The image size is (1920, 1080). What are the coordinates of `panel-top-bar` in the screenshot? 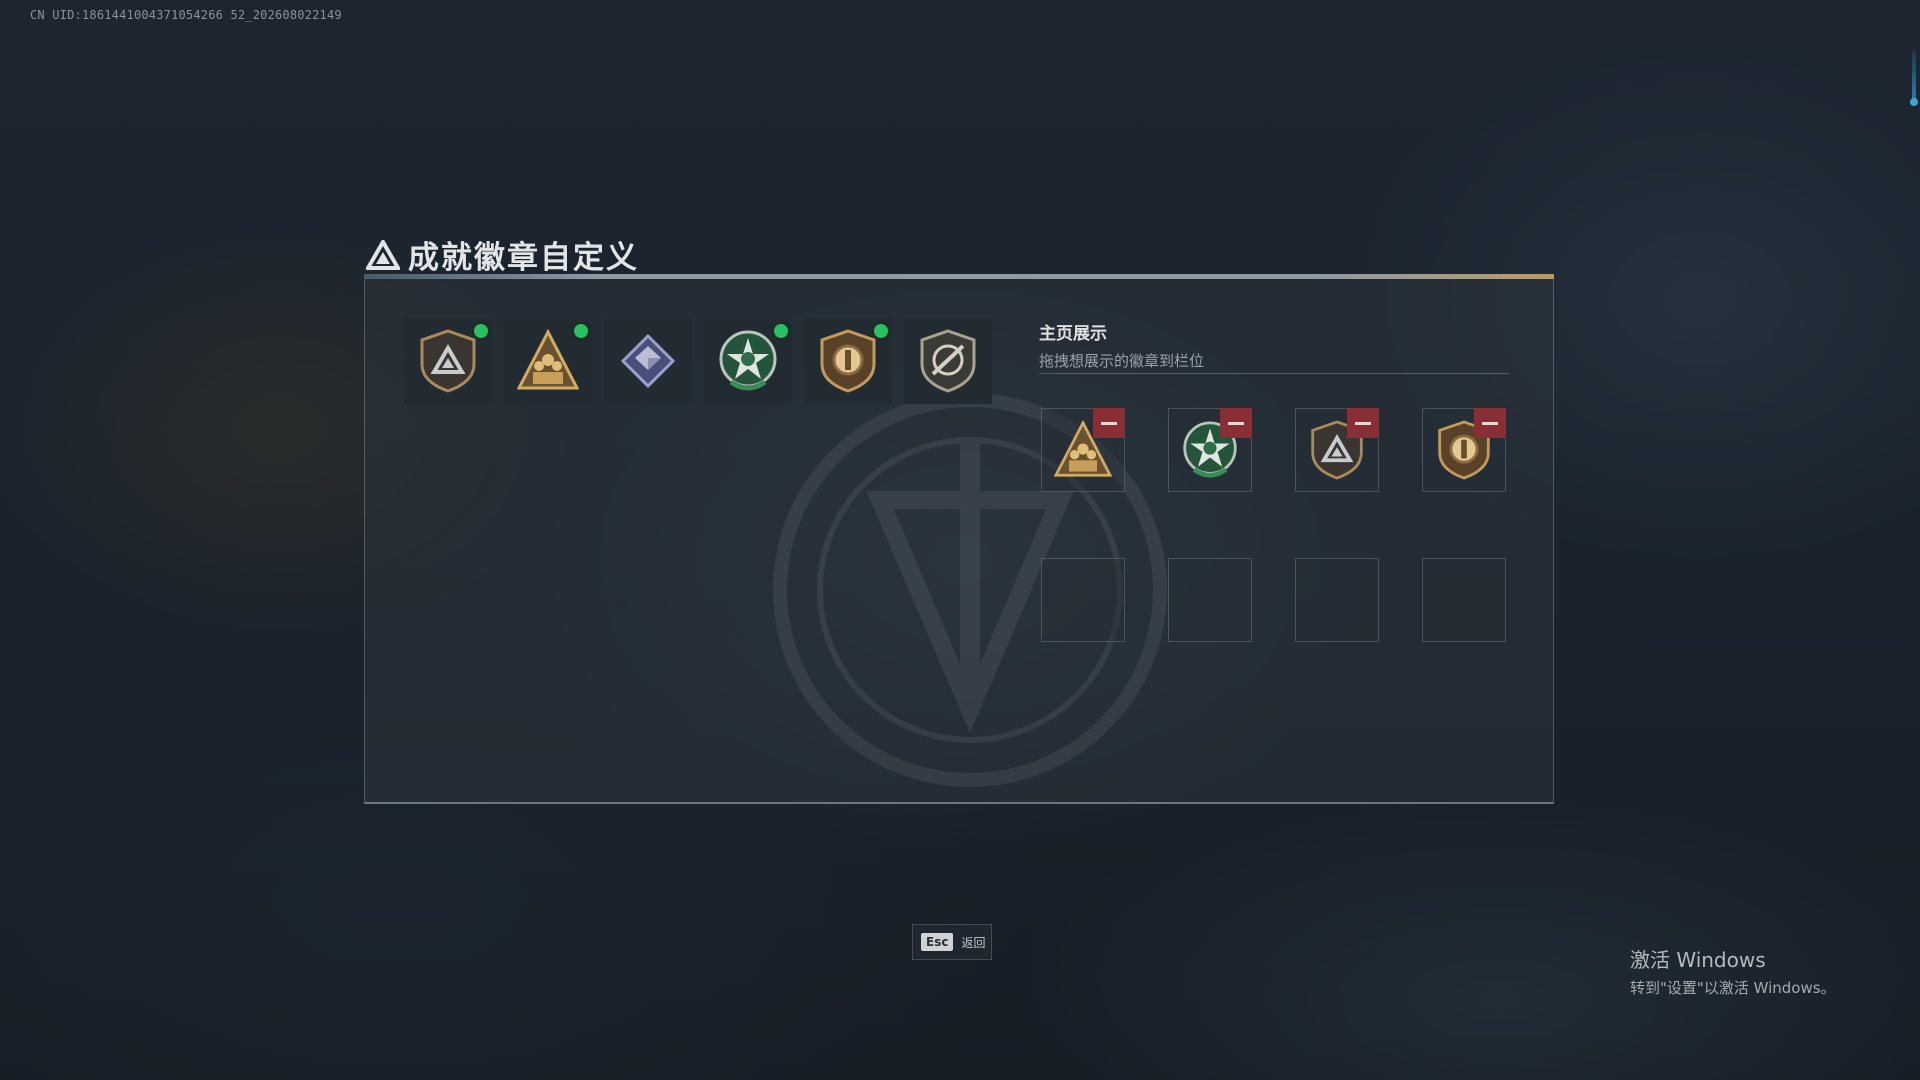 It's located at (959, 276).